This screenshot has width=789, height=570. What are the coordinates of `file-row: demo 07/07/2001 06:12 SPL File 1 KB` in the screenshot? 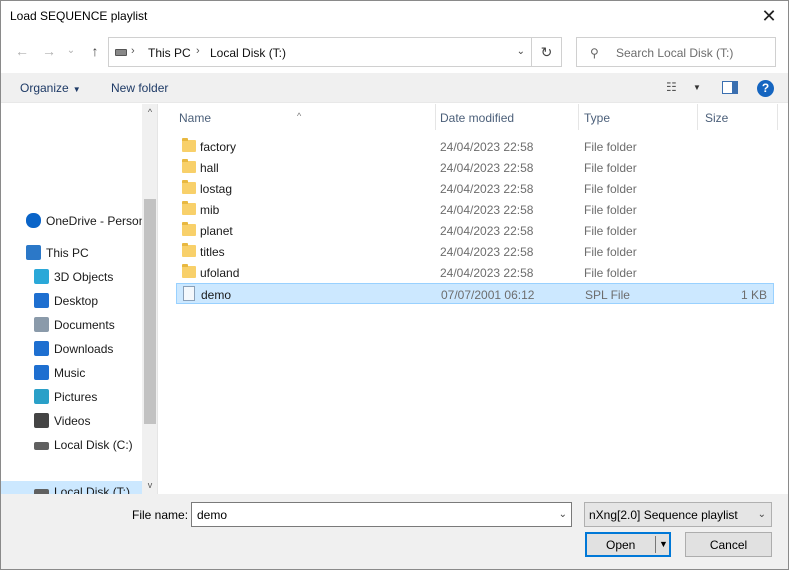 It's located at (475, 293).